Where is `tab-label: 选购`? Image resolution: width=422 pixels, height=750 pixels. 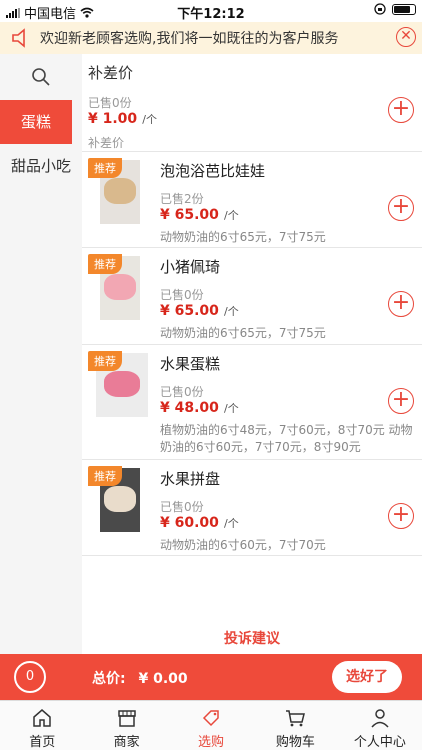
tab-label: 选购 is located at coordinates (211, 742).